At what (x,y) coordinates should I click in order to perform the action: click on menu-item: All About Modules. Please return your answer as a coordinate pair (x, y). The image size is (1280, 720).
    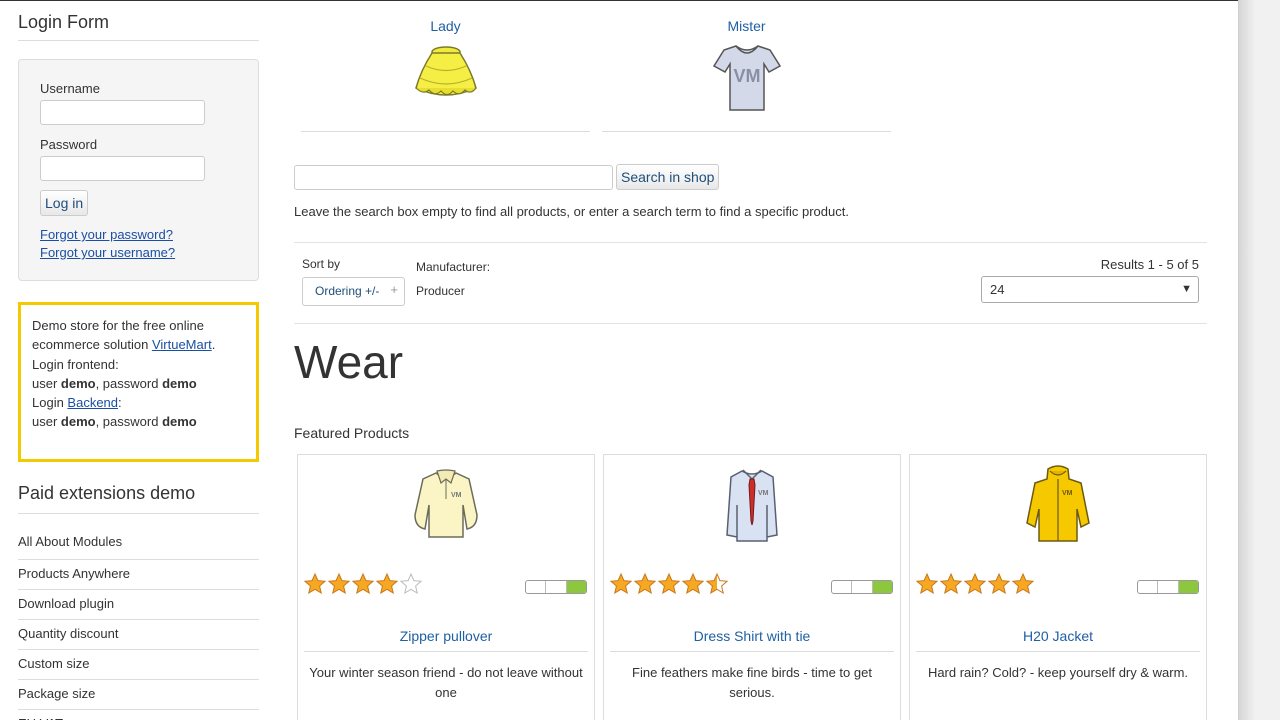
    Looking at the image, I should click on (138, 543).